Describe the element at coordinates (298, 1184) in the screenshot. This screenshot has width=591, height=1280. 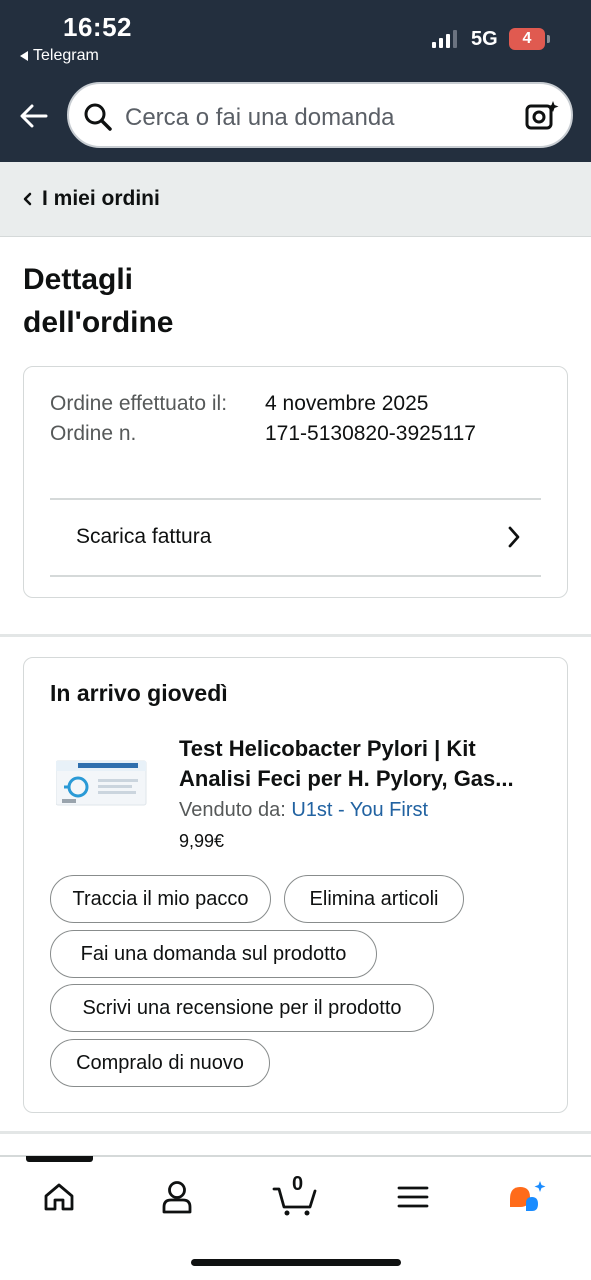
I see `cart-count: 0` at that location.